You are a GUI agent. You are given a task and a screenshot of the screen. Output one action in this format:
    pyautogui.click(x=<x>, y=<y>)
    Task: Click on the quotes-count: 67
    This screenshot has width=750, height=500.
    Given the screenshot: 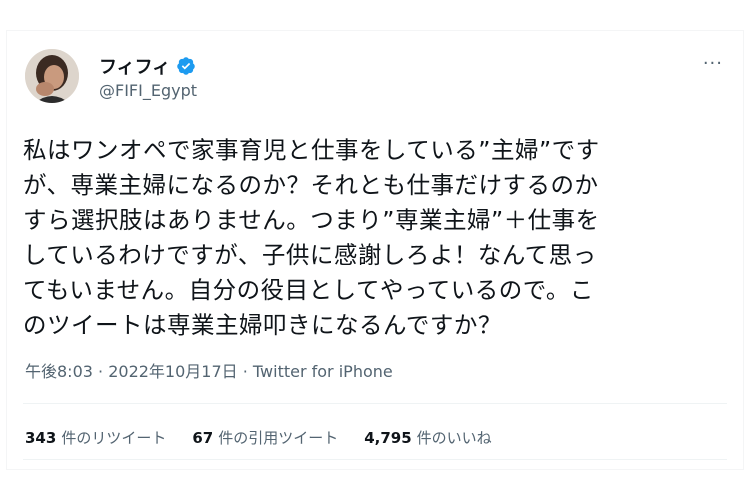 What is the action you would take?
    pyautogui.click(x=203, y=438)
    